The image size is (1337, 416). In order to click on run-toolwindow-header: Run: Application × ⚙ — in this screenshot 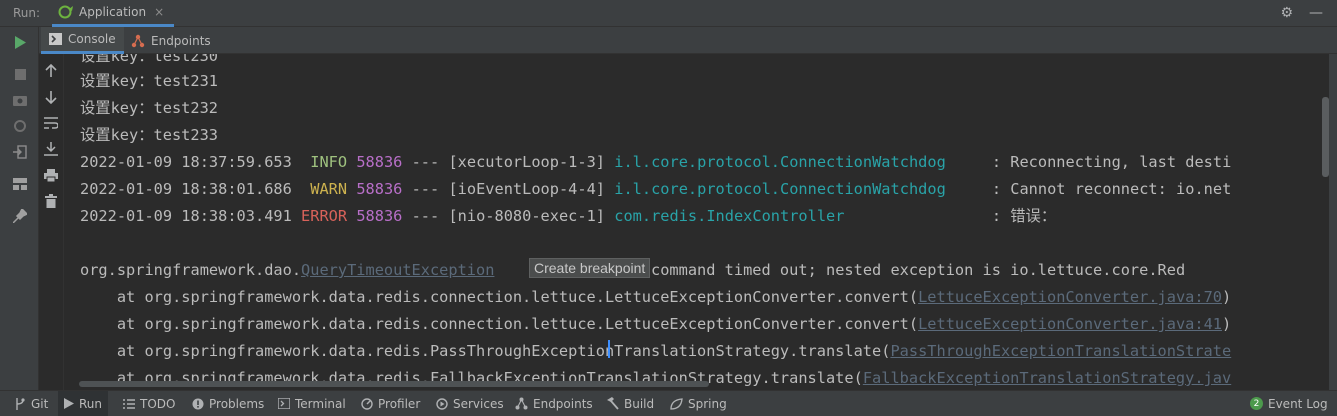, I will do `click(668, 13)`.